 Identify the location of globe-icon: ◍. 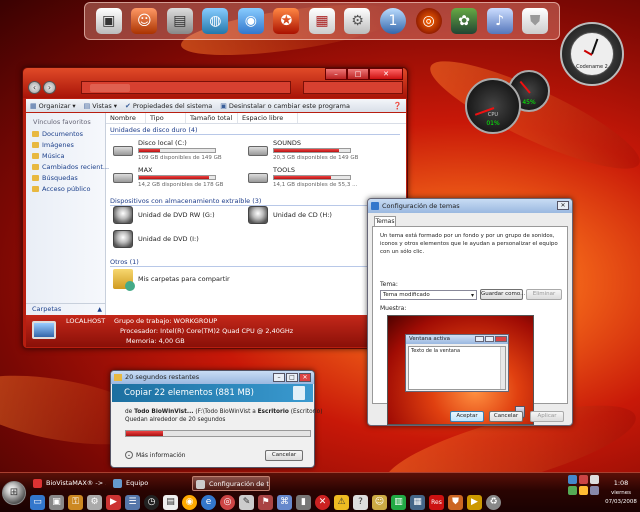
(215, 21).